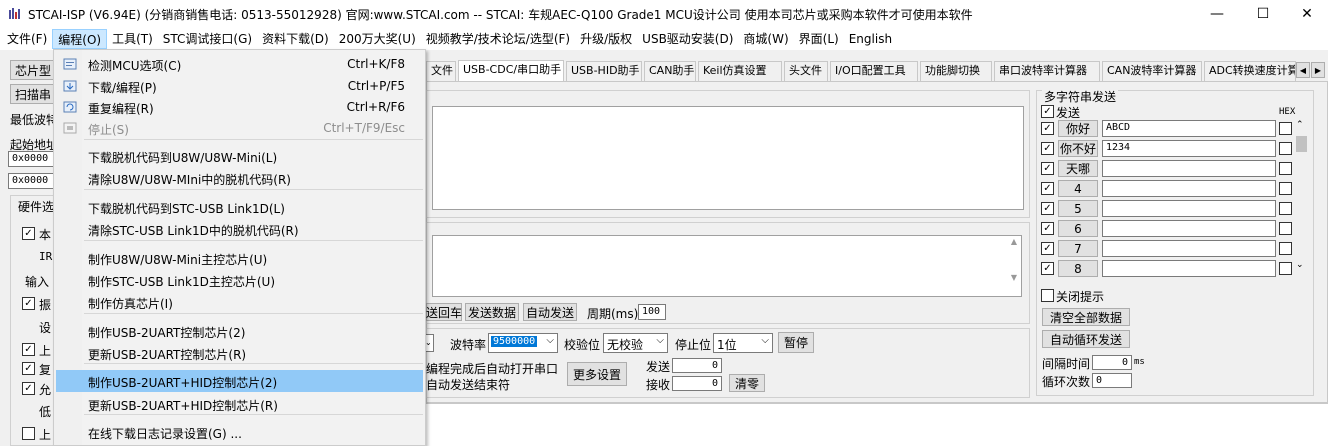  Describe the element at coordinates (956, 71) in the screenshot. I see `tab-pin-switch: 功能脚切换` at that location.